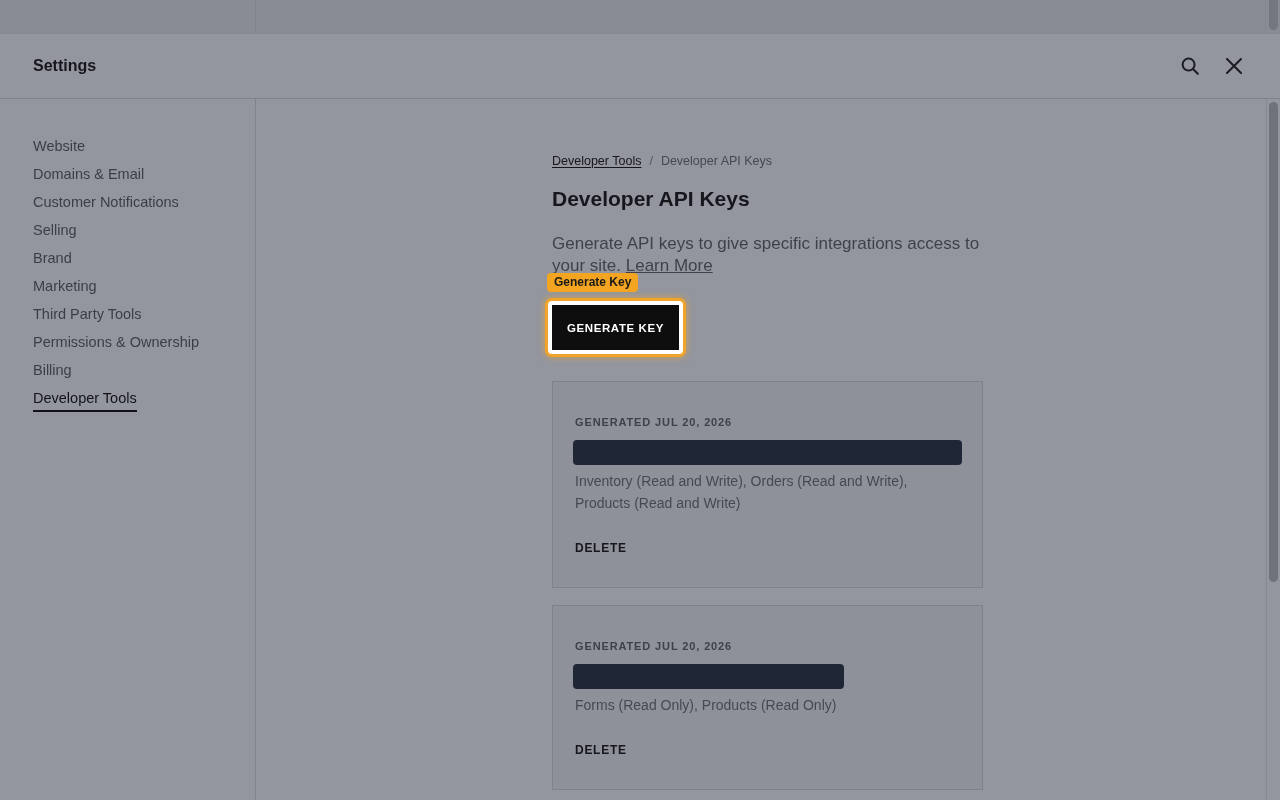 Image resolution: width=1280 pixels, height=800 pixels. Describe the element at coordinates (1273, 342) in the screenshot. I see `scrollbar-thumb` at that location.